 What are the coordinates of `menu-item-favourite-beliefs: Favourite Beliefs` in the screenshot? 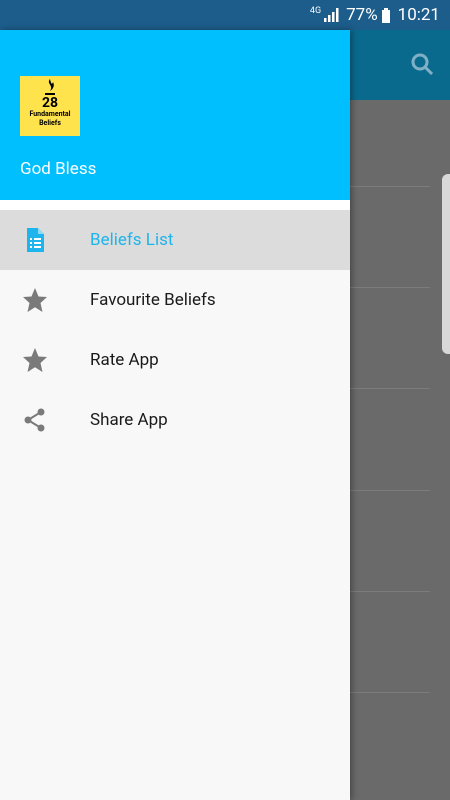 It's located at (175, 300).